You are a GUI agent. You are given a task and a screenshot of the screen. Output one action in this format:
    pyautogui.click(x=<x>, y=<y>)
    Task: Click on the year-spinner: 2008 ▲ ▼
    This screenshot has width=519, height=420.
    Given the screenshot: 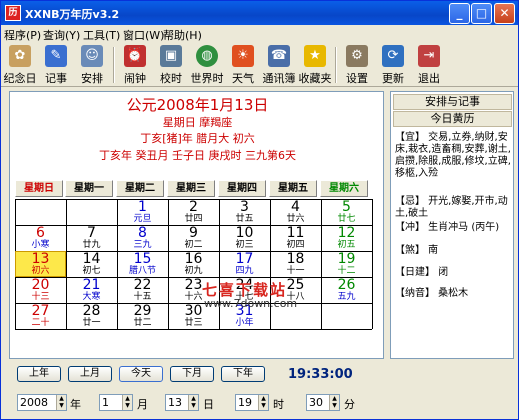 What is the action you would take?
    pyautogui.click(x=42, y=402)
    